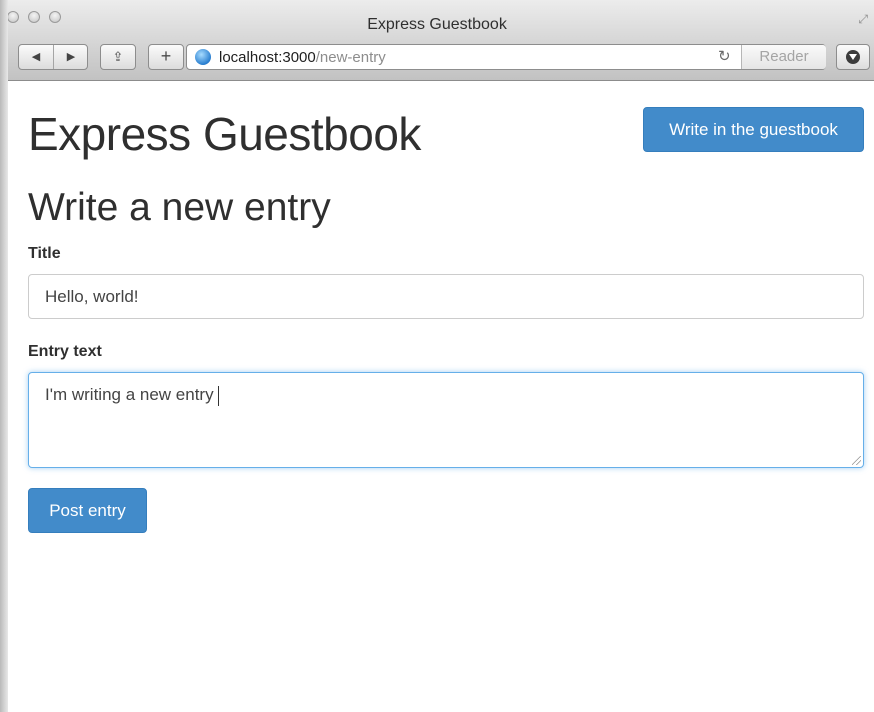 This screenshot has height=712, width=874. I want to click on title-input-value: Hello, world!, so click(92, 296).